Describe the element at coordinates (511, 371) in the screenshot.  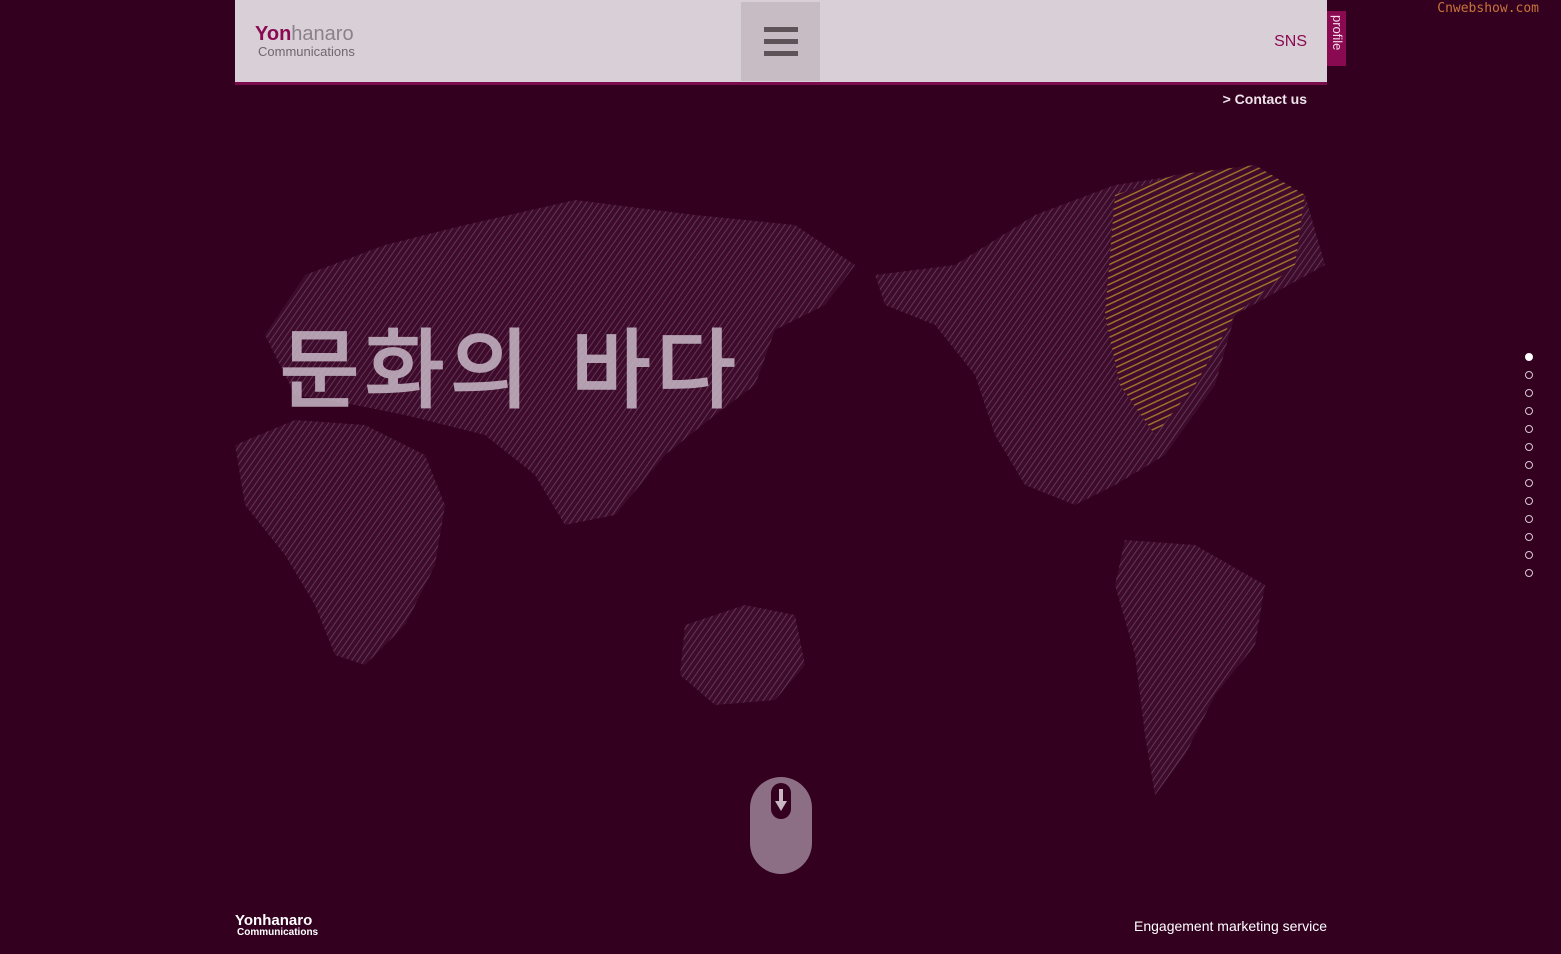
I see `hero-heading: 문화의 바다` at that location.